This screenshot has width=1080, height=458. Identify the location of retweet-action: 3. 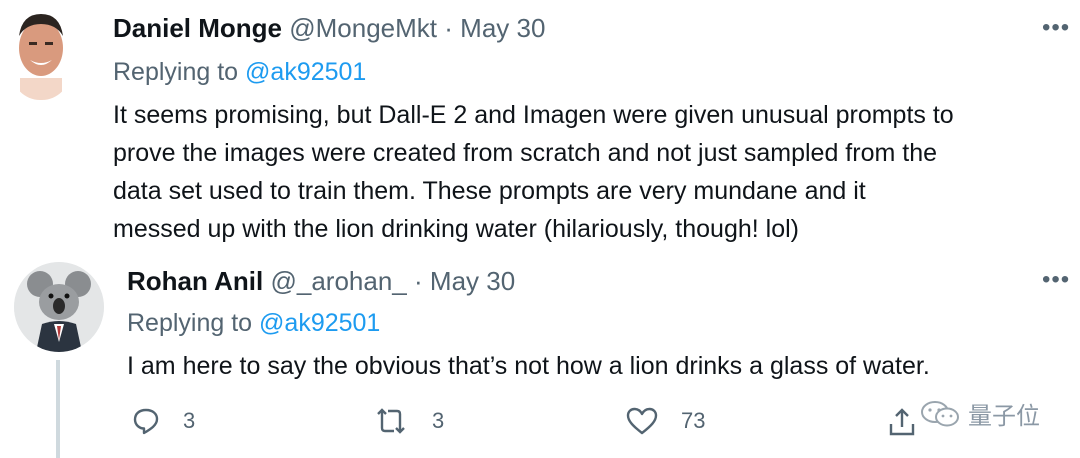
(408, 421).